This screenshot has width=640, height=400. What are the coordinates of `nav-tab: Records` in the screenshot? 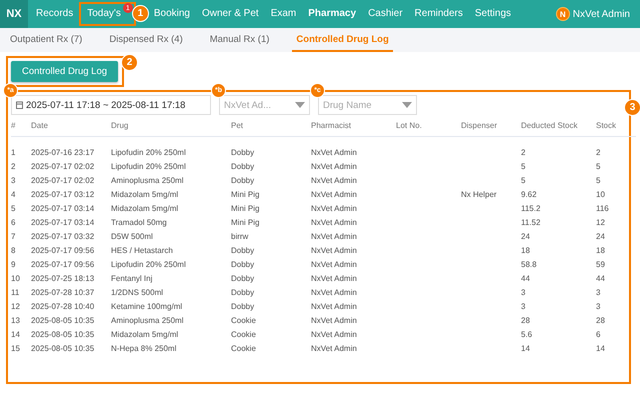 It's located at (55, 14).